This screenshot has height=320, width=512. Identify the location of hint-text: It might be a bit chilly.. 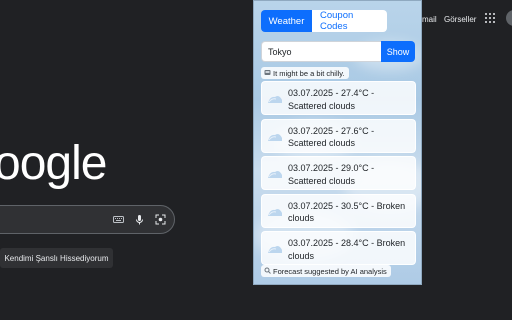
(309, 73).